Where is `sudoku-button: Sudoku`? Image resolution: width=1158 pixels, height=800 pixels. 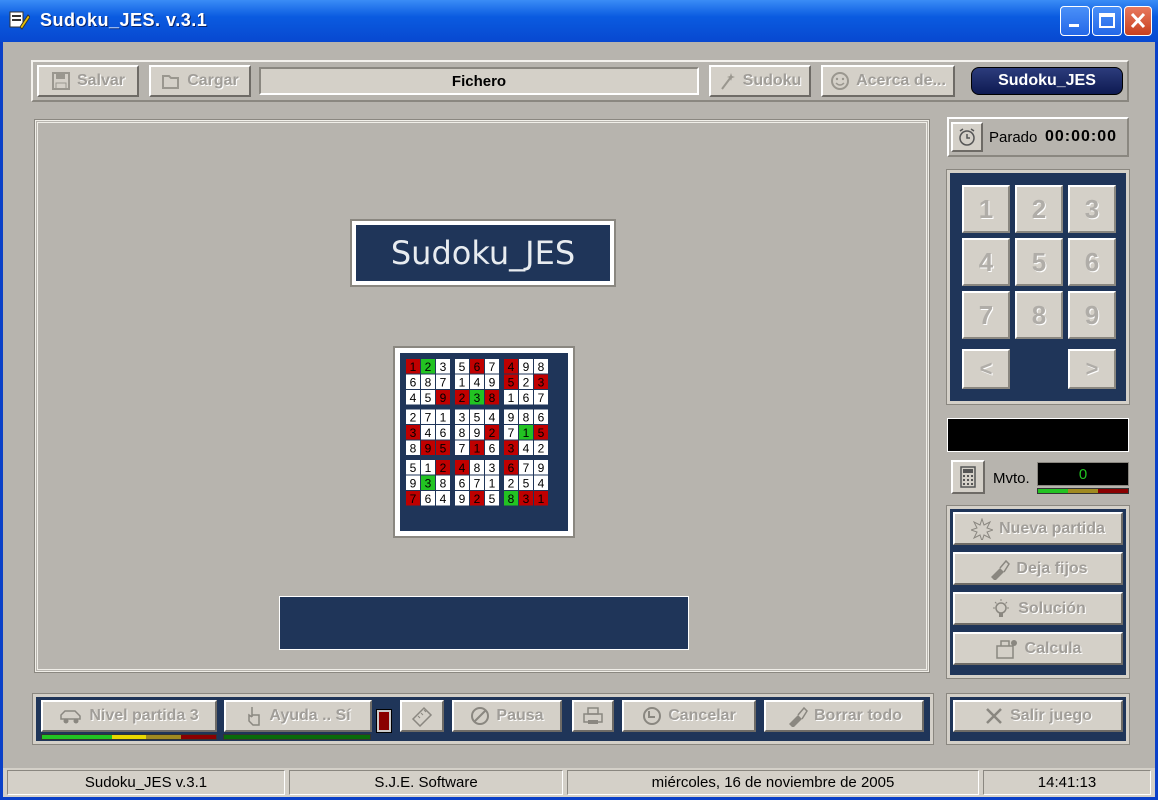
sudoku-button: Sudoku is located at coordinates (760, 81).